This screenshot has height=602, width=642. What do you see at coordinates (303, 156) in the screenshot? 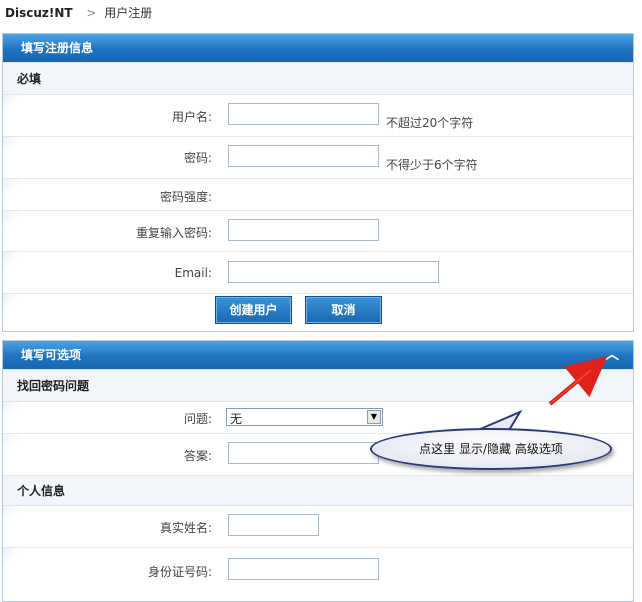
I see `password-input` at bounding box center [303, 156].